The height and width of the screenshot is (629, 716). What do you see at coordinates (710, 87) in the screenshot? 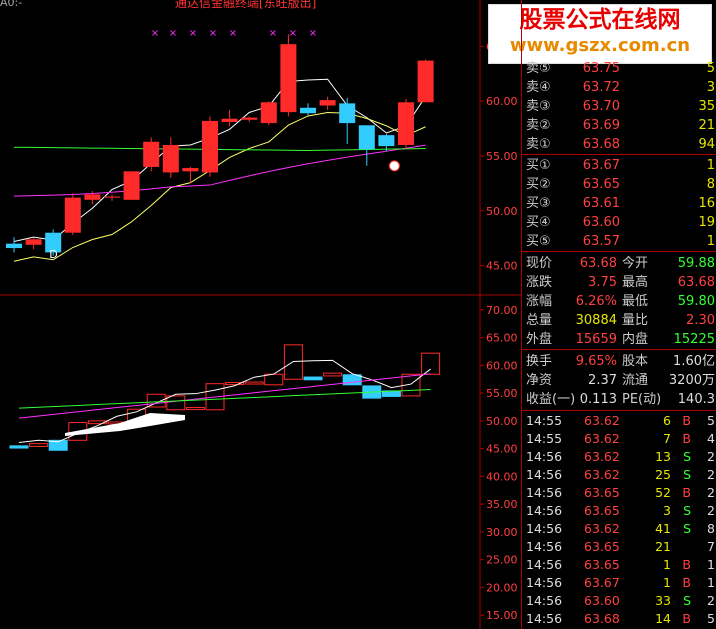
I see `ask-volume: 3` at bounding box center [710, 87].